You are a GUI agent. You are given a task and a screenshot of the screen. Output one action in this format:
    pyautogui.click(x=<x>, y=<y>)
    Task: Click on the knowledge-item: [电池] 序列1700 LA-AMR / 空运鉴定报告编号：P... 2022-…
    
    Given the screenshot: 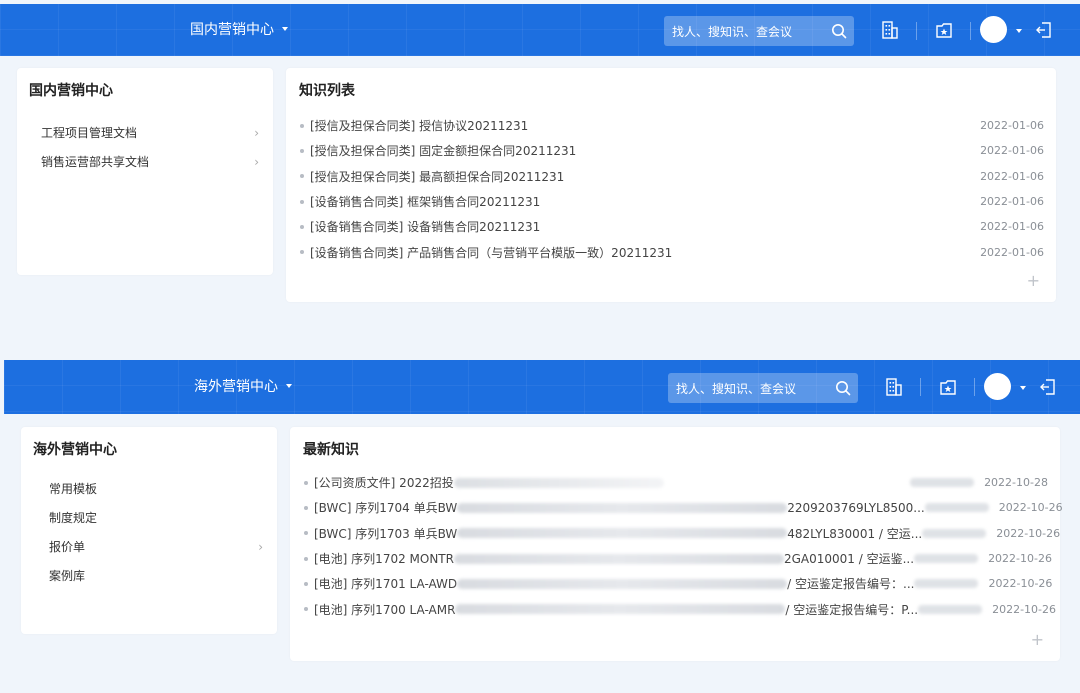 What is the action you would take?
    pyautogui.click(x=680, y=608)
    